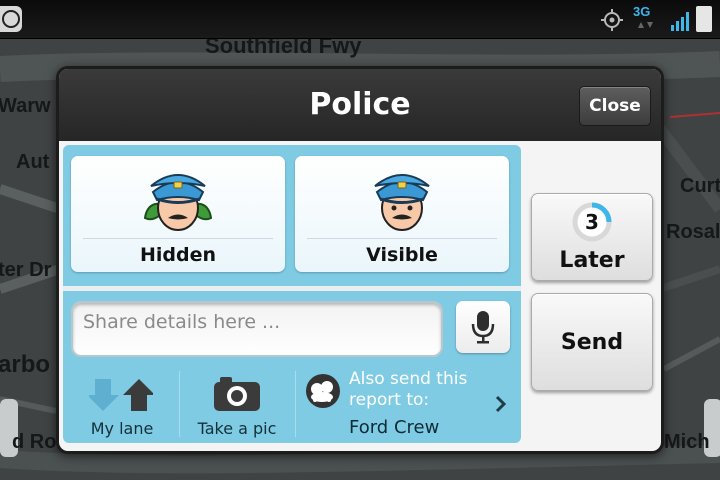 The image size is (720, 480). What do you see at coordinates (592, 342) in the screenshot?
I see `send-button: Send` at bounding box center [592, 342].